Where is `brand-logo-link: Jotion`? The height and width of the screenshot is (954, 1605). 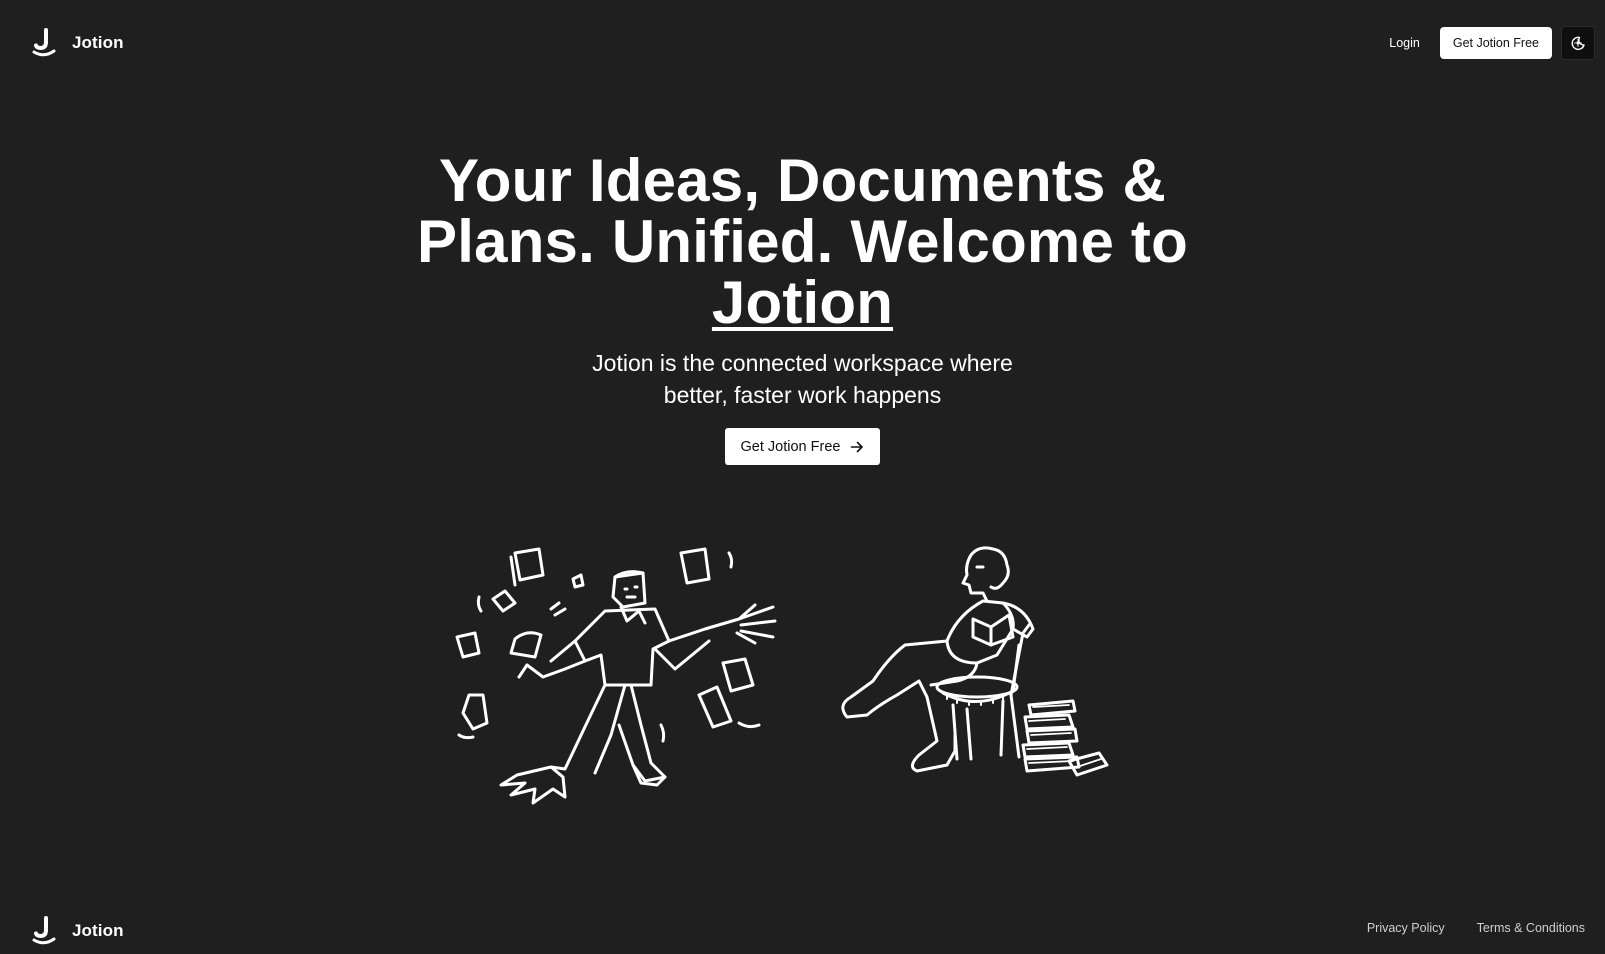
brand-logo-link: Jotion is located at coordinates (78, 43).